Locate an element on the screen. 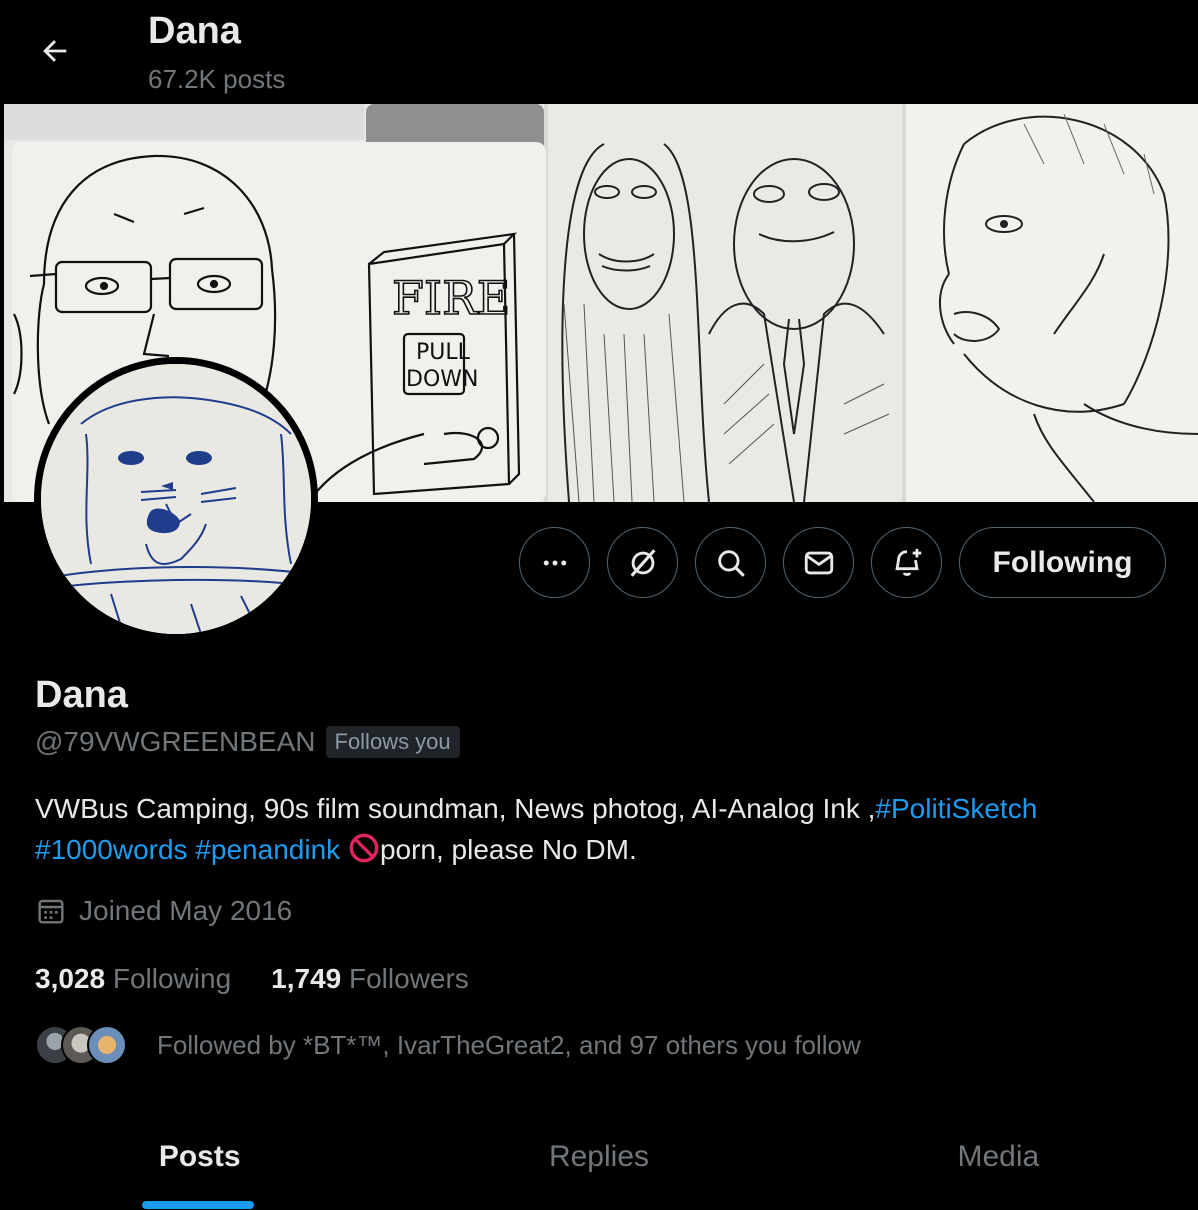  joined-text: Joined May 2016 is located at coordinates (186, 910).